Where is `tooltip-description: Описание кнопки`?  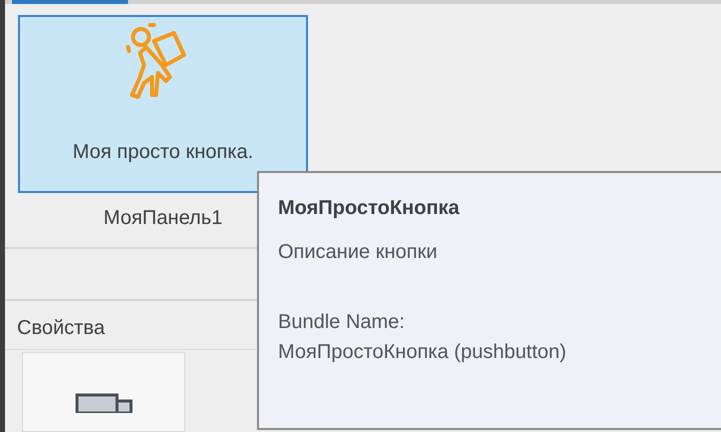
tooltip-description: Описание кнопки is located at coordinates (358, 252).